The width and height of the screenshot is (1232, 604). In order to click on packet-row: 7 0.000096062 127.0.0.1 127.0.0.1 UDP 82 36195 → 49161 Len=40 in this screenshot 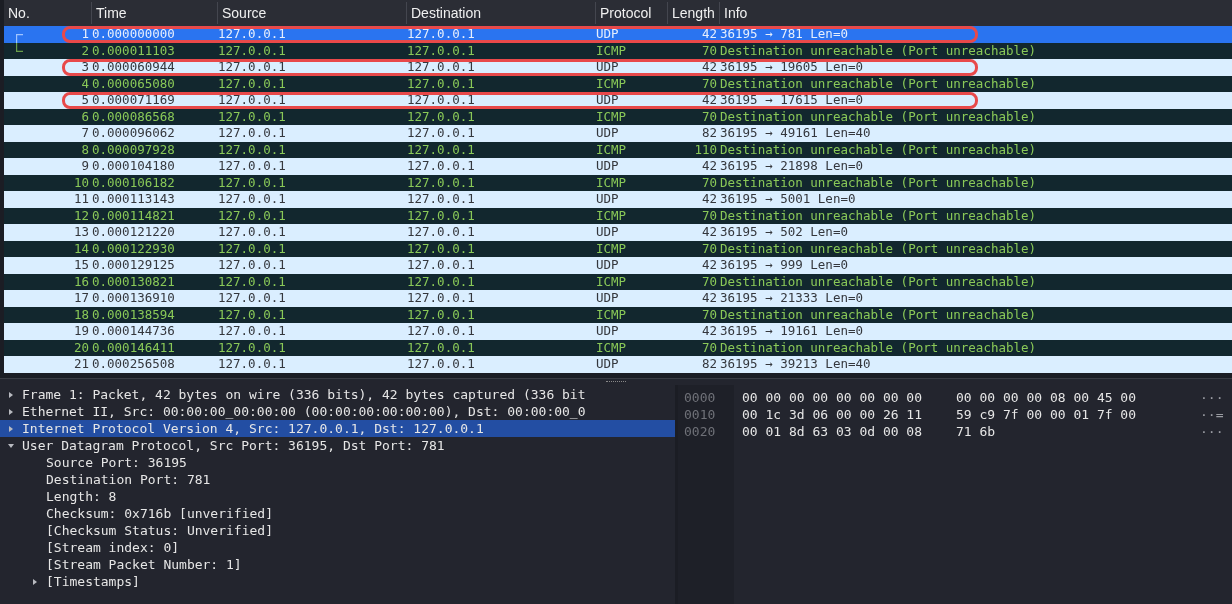, I will do `click(618, 133)`.